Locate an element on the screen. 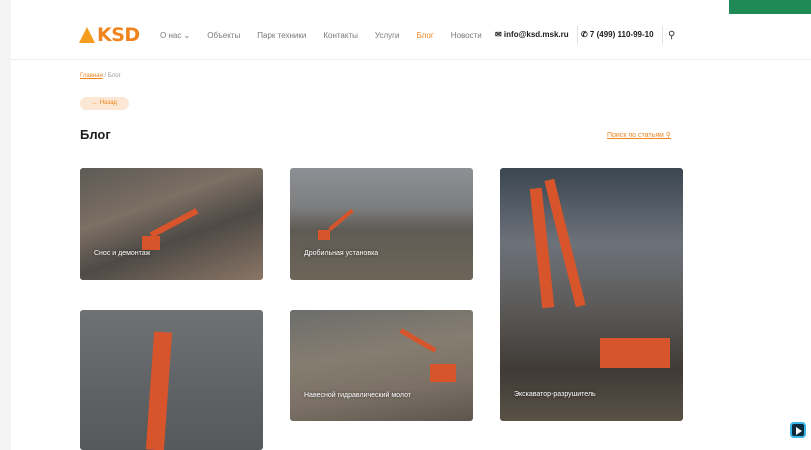  nav-item-fleet: Парк техники is located at coordinates (281, 35).